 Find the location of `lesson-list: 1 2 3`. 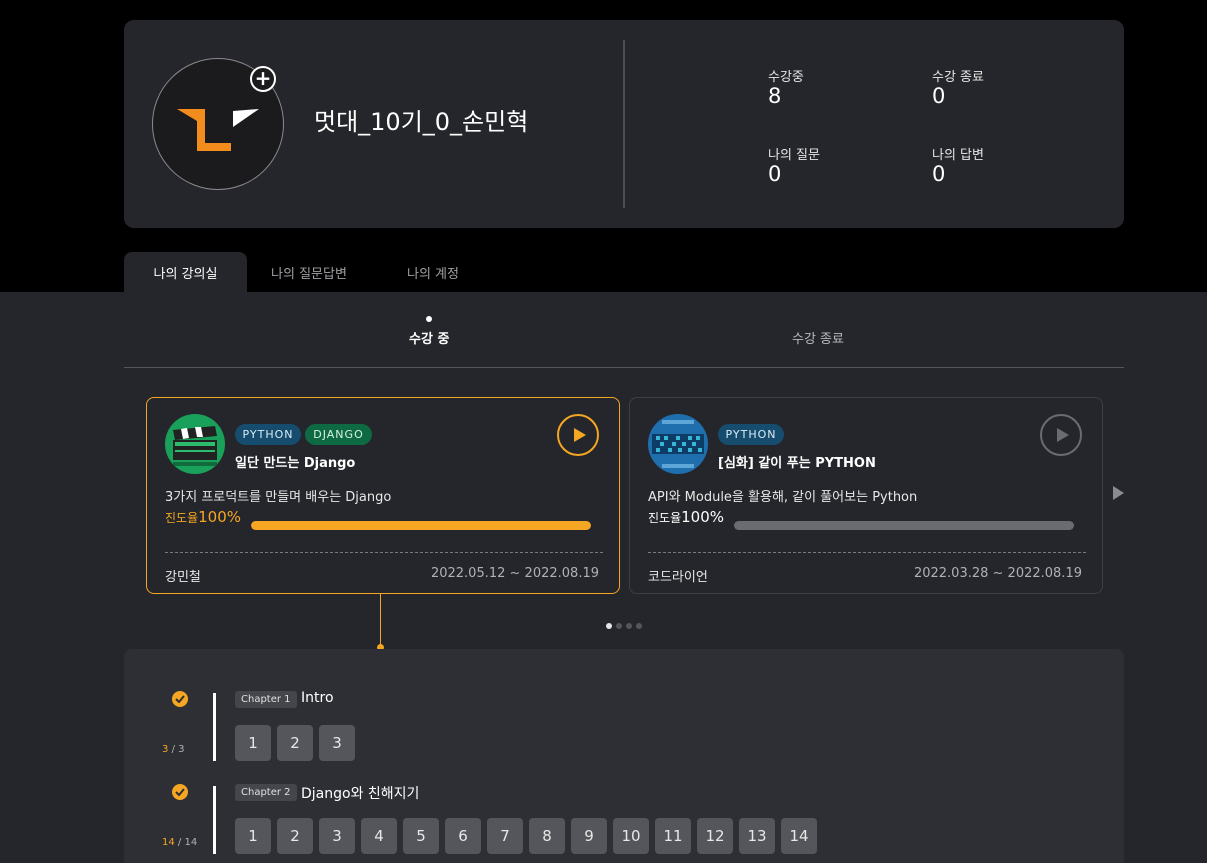

lesson-list: 1 2 3 is located at coordinates (295, 743).